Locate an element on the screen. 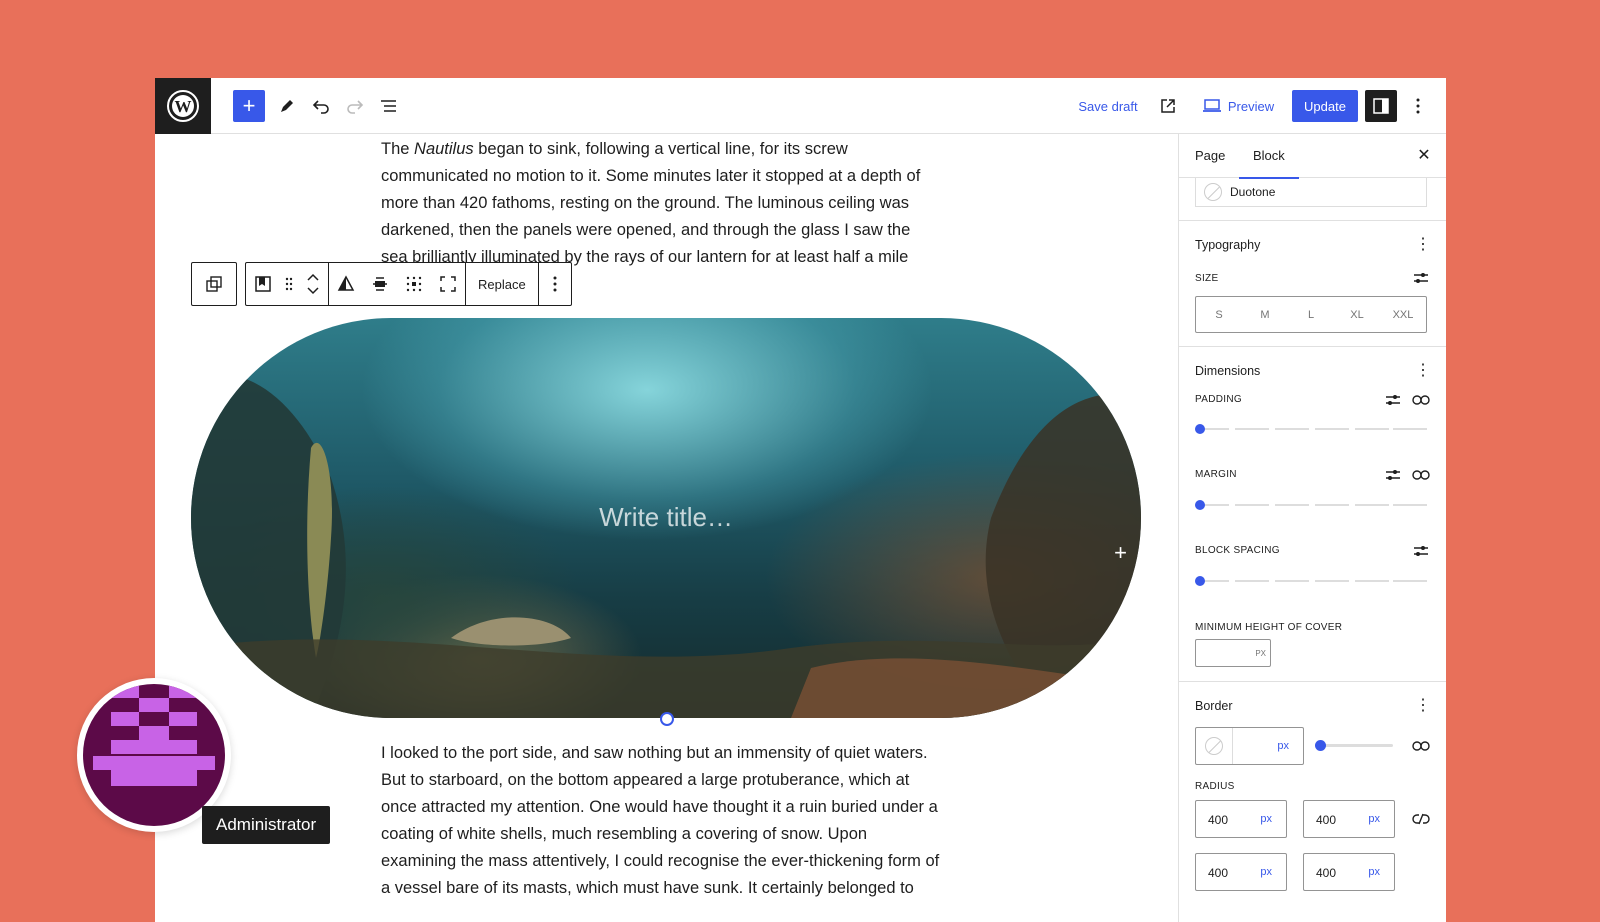 The image size is (1600, 922). plus-icon: + is located at coordinates (249, 105).